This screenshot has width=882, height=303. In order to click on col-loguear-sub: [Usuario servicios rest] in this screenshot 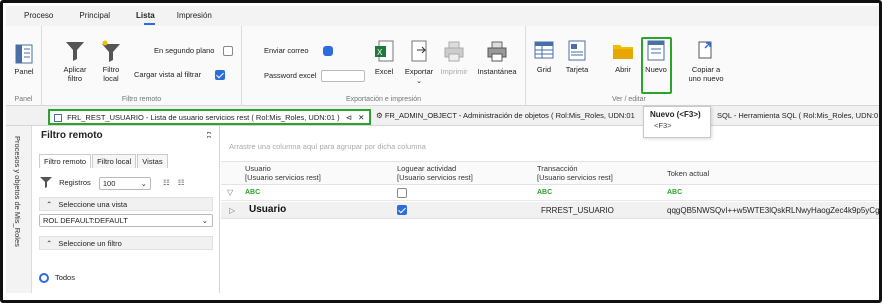, I will do `click(435, 177)`.